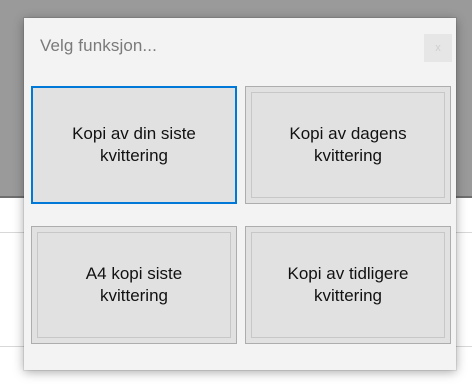  I want to click on close-button: x, so click(438, 48).